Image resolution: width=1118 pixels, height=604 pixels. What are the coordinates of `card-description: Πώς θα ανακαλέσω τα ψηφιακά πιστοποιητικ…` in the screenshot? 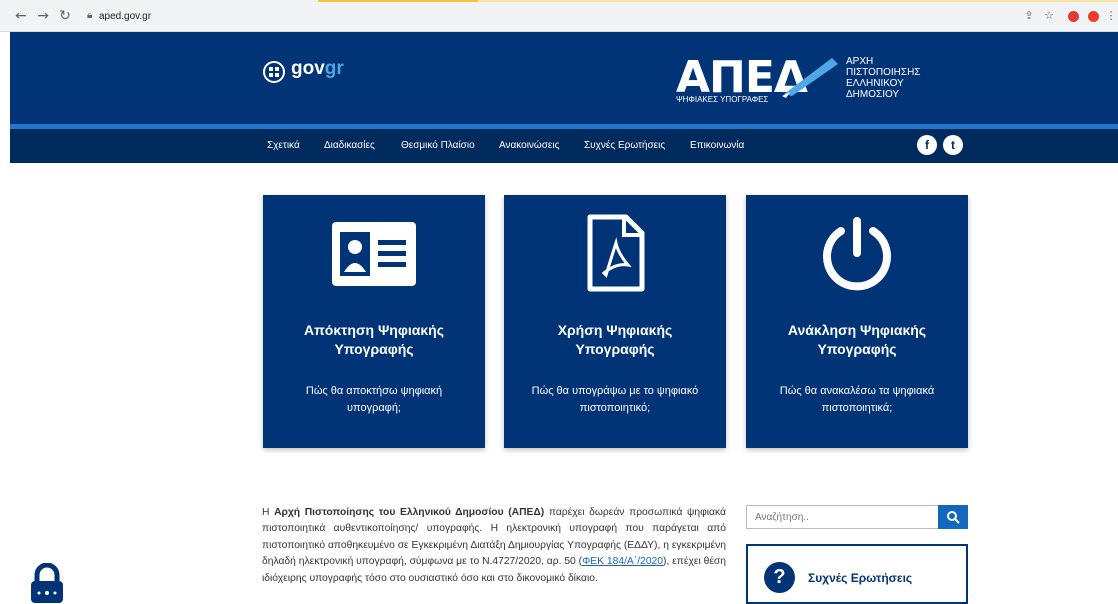 It's located at (857, 400).